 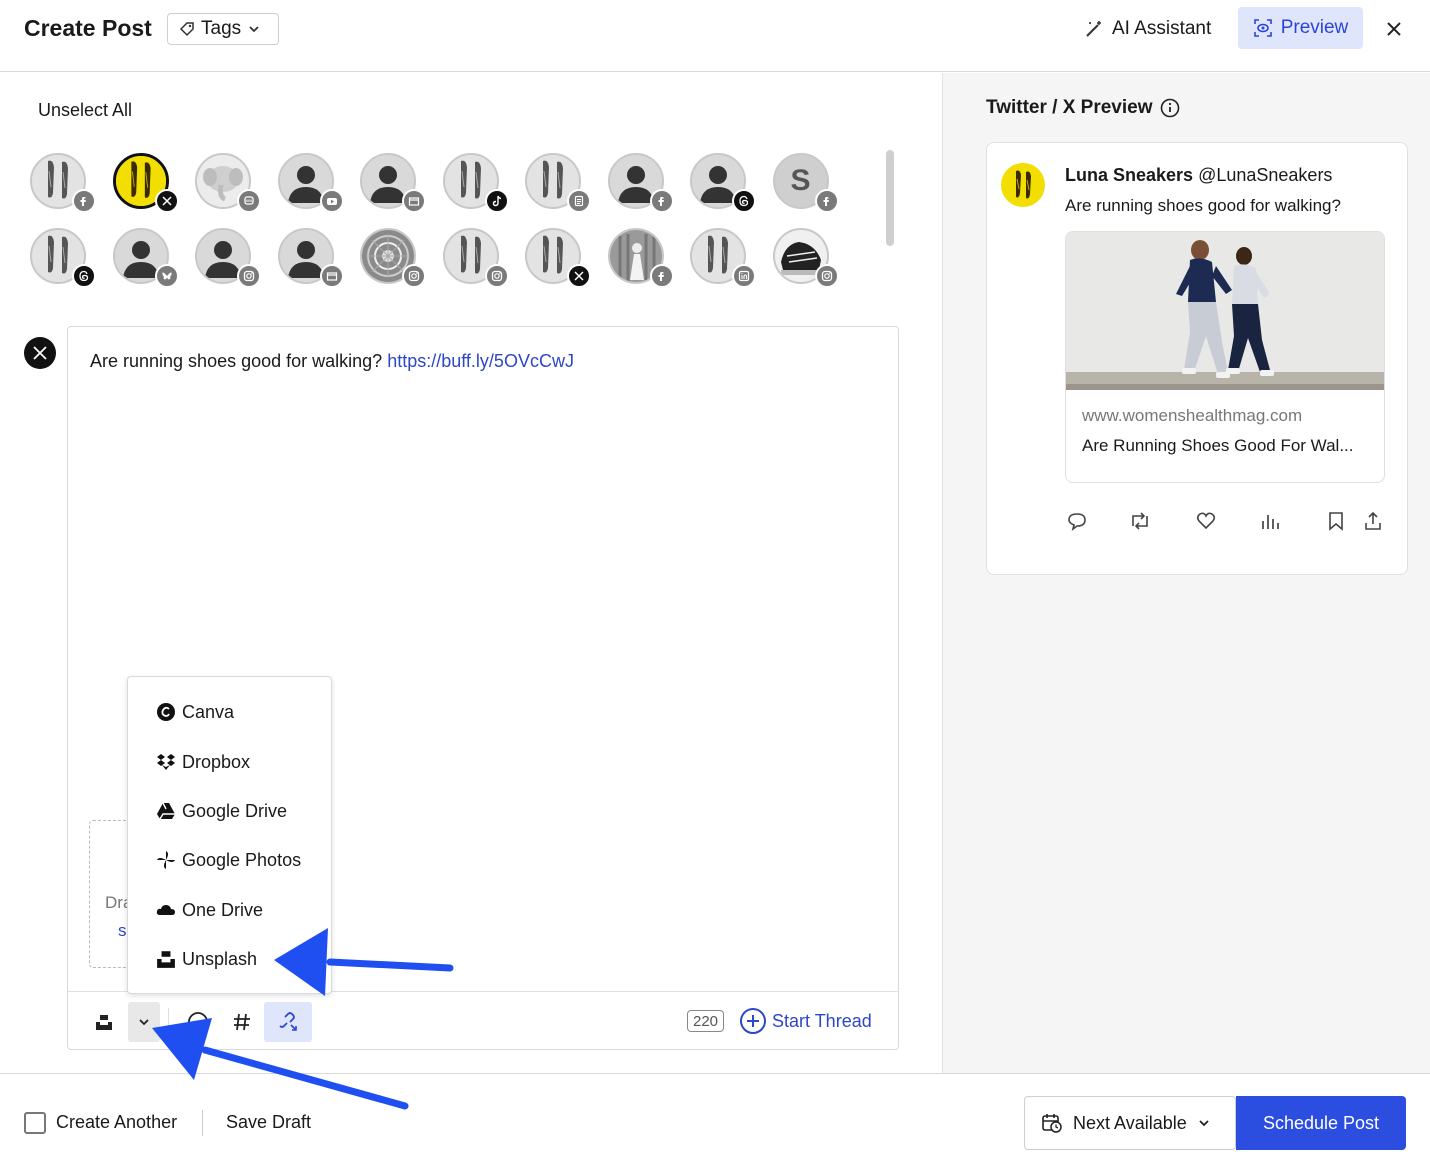 I want to click on upload-source-dropdown-button, so click(x=144, y=1022).